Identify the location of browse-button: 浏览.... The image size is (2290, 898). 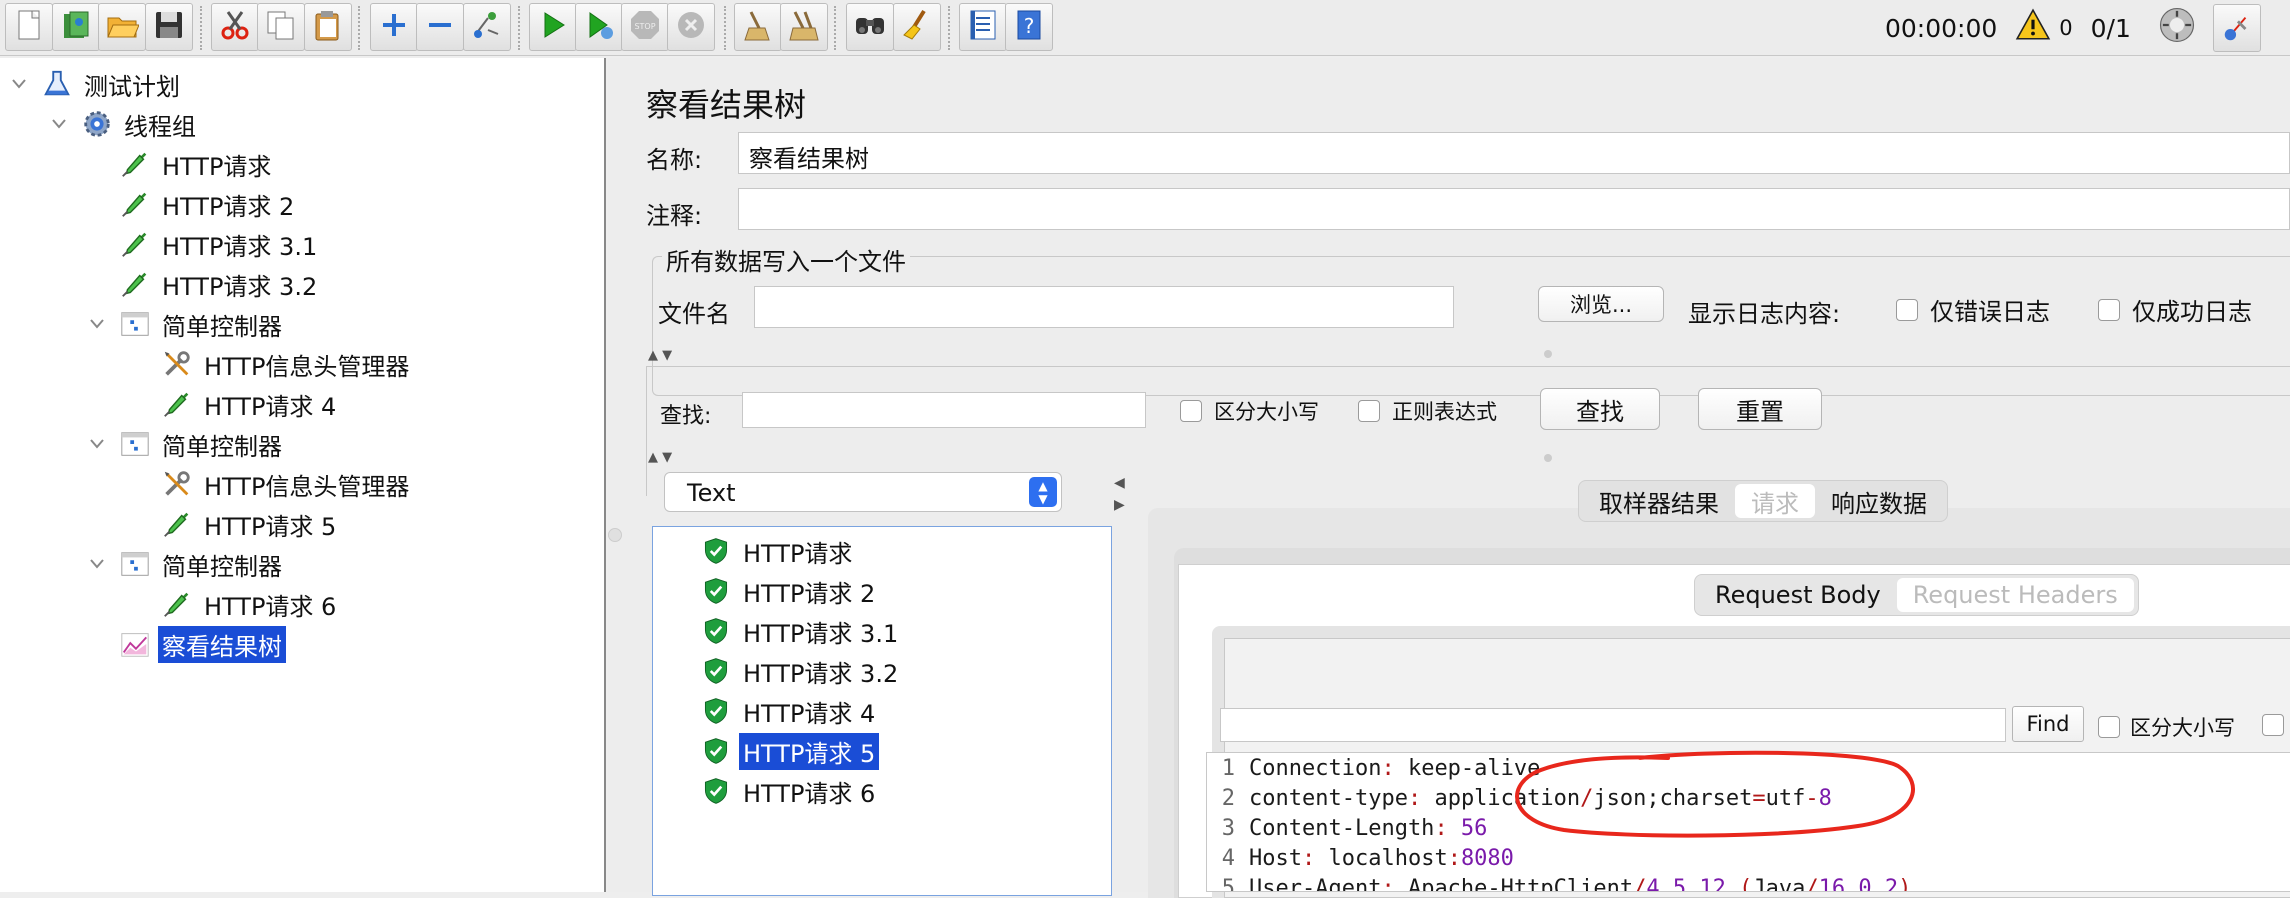
(1601, 304).